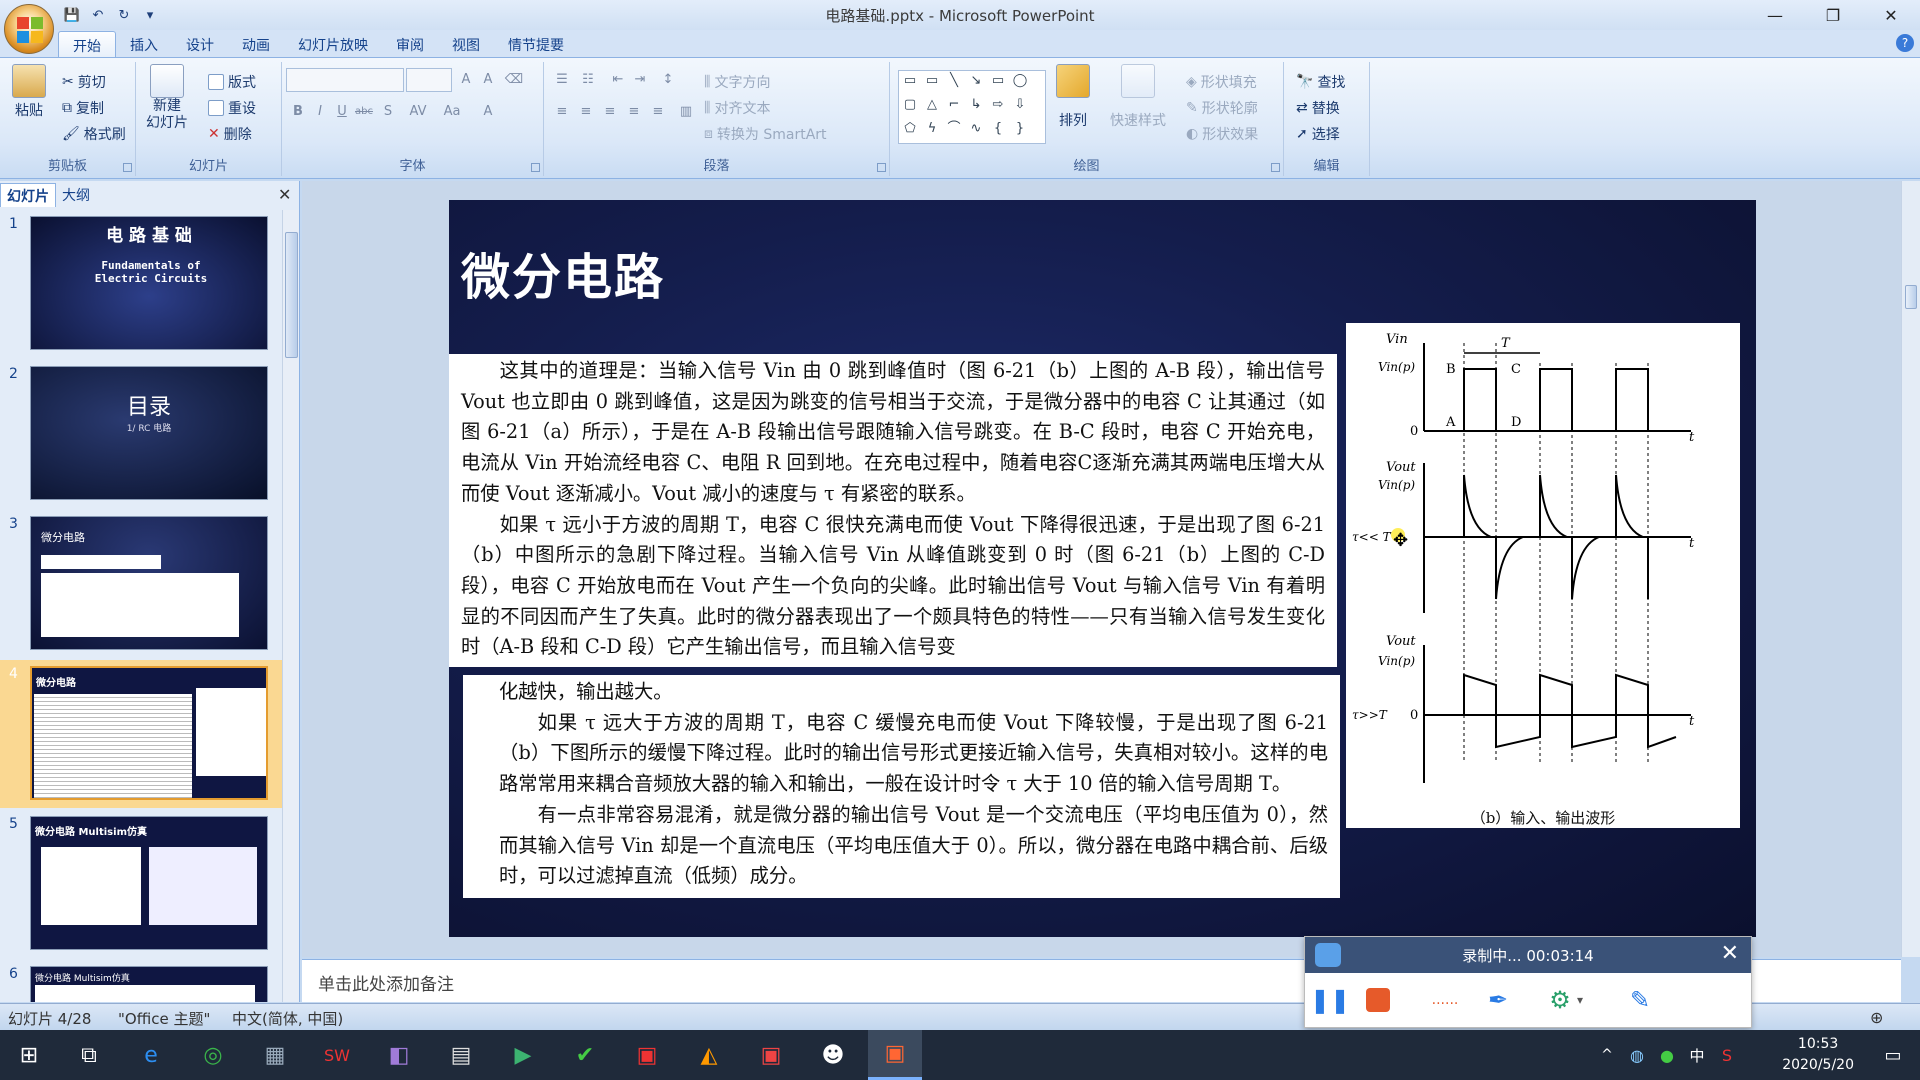 The height and width of the screenshot is (1080, 1920). Describe the element at coordinates (466, 80) in the screenshot. I see `grow-font-icon: A` at that location.